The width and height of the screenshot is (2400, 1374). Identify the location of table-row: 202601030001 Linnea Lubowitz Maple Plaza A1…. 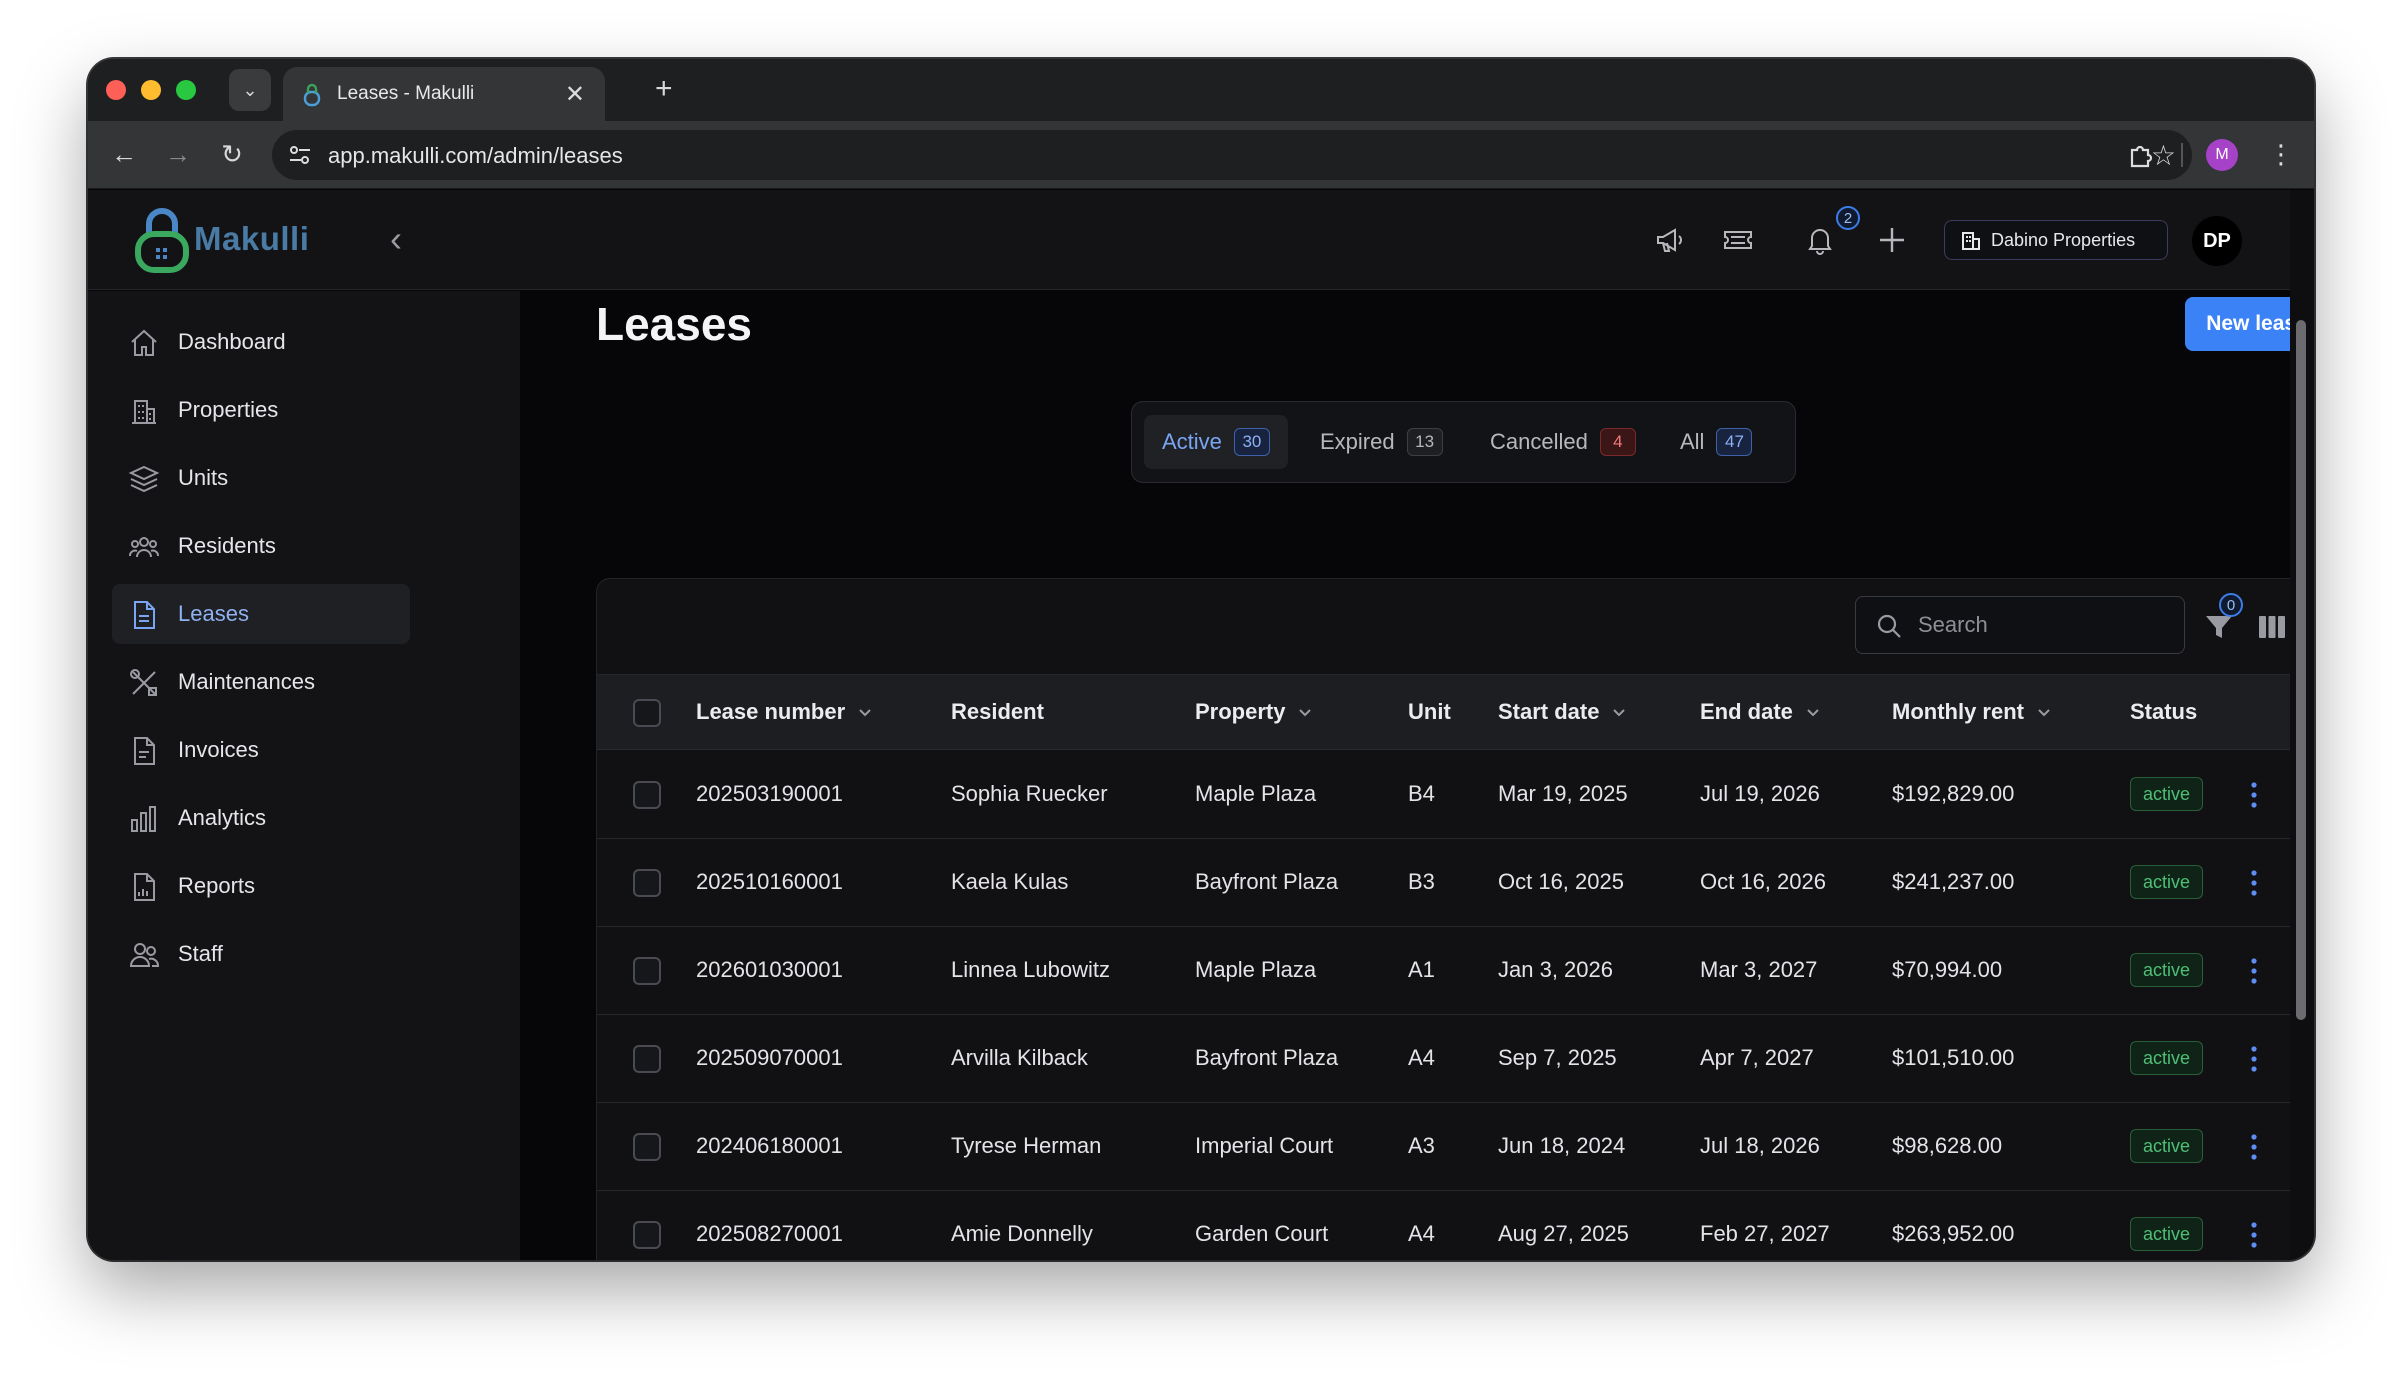
(1443, 971).